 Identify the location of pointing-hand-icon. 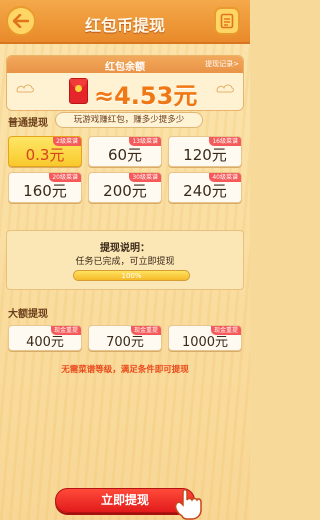
(188, 504).